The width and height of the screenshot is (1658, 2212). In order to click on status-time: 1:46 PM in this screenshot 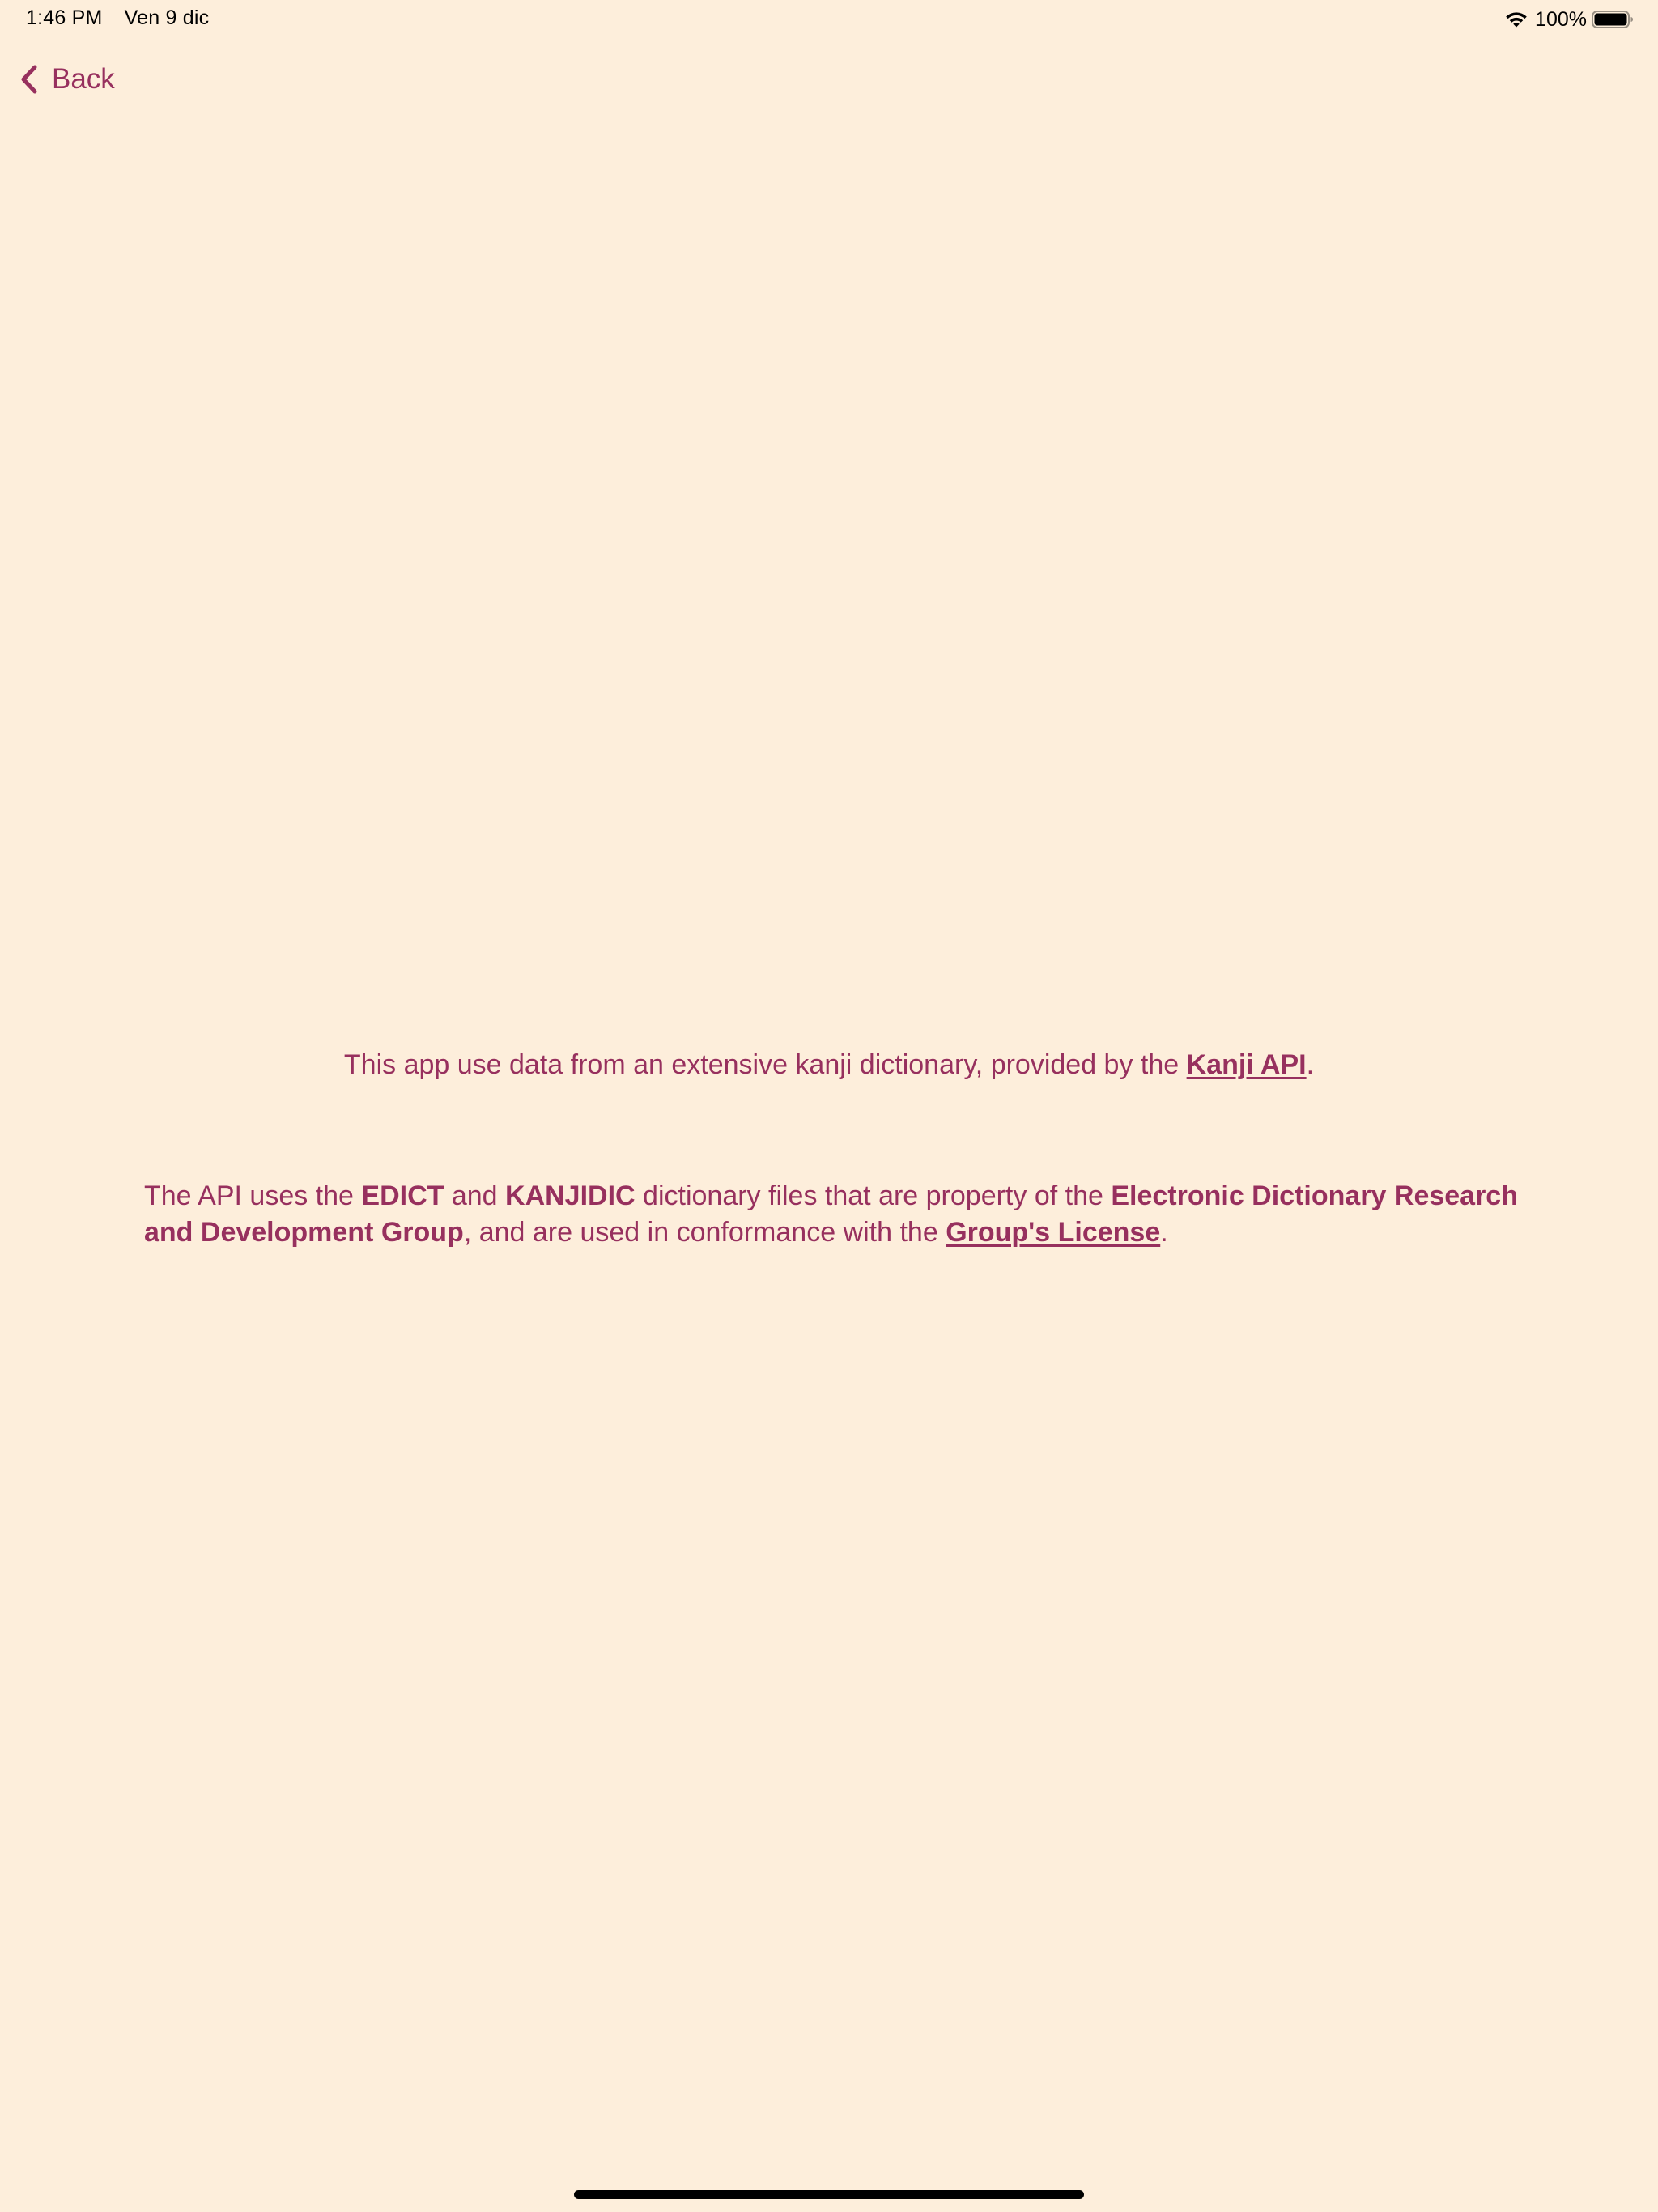, I will do `click(64, 18)`.